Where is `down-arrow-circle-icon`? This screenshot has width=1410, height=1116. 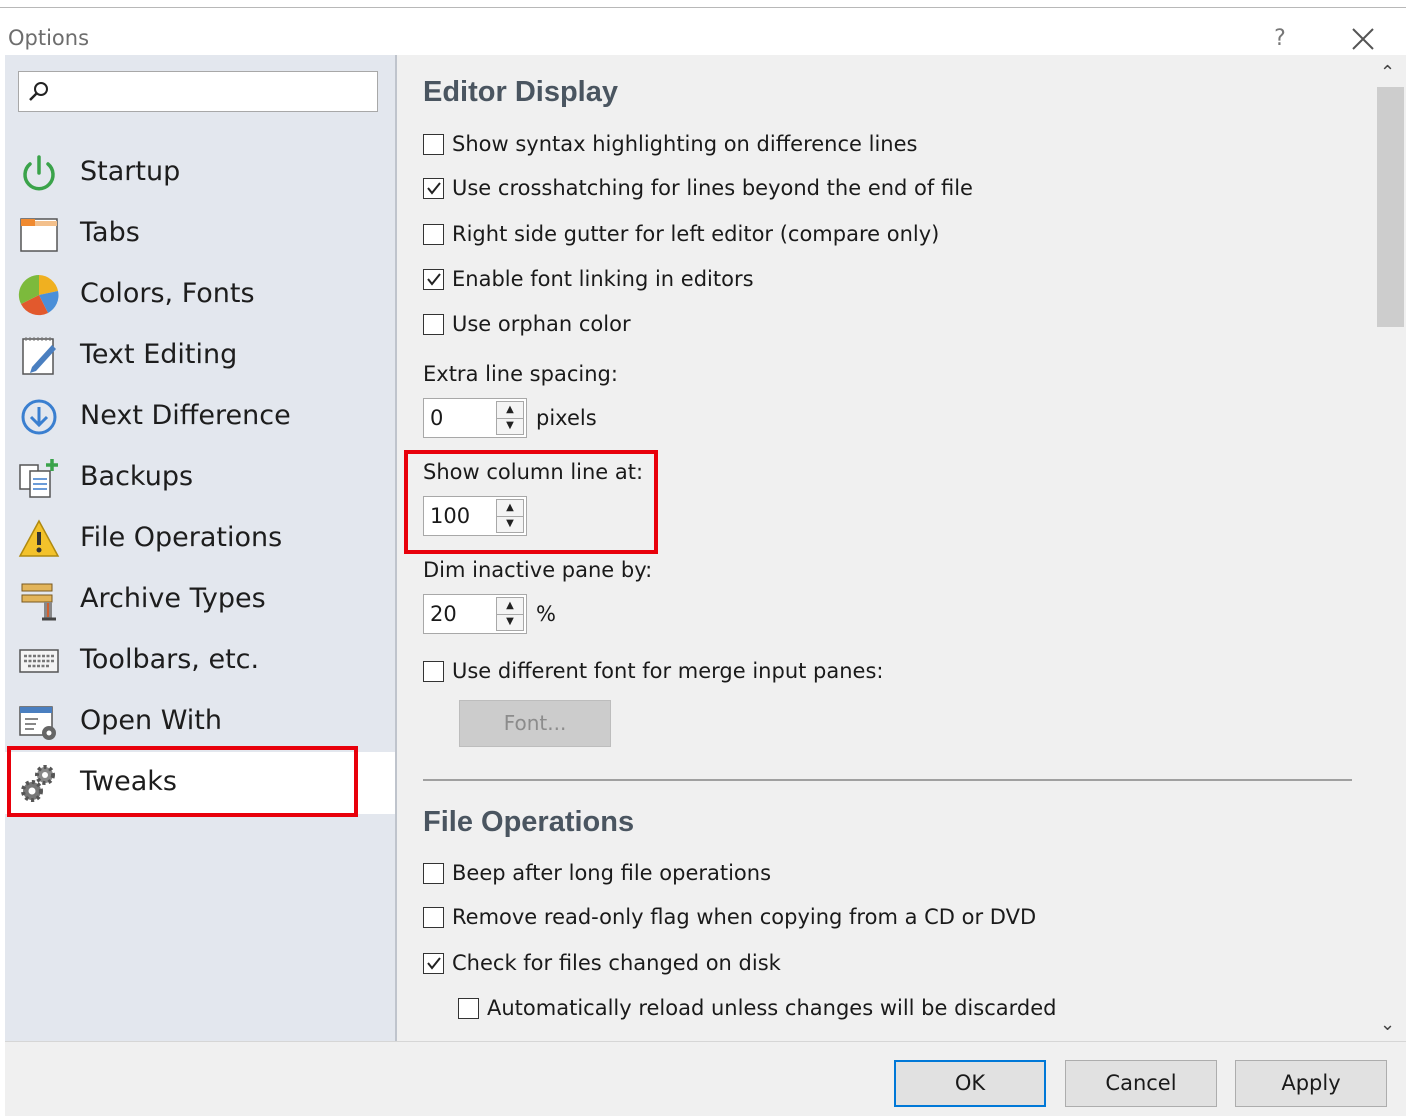 down-arrow-circle-icon is located at coordinates (39, 417).